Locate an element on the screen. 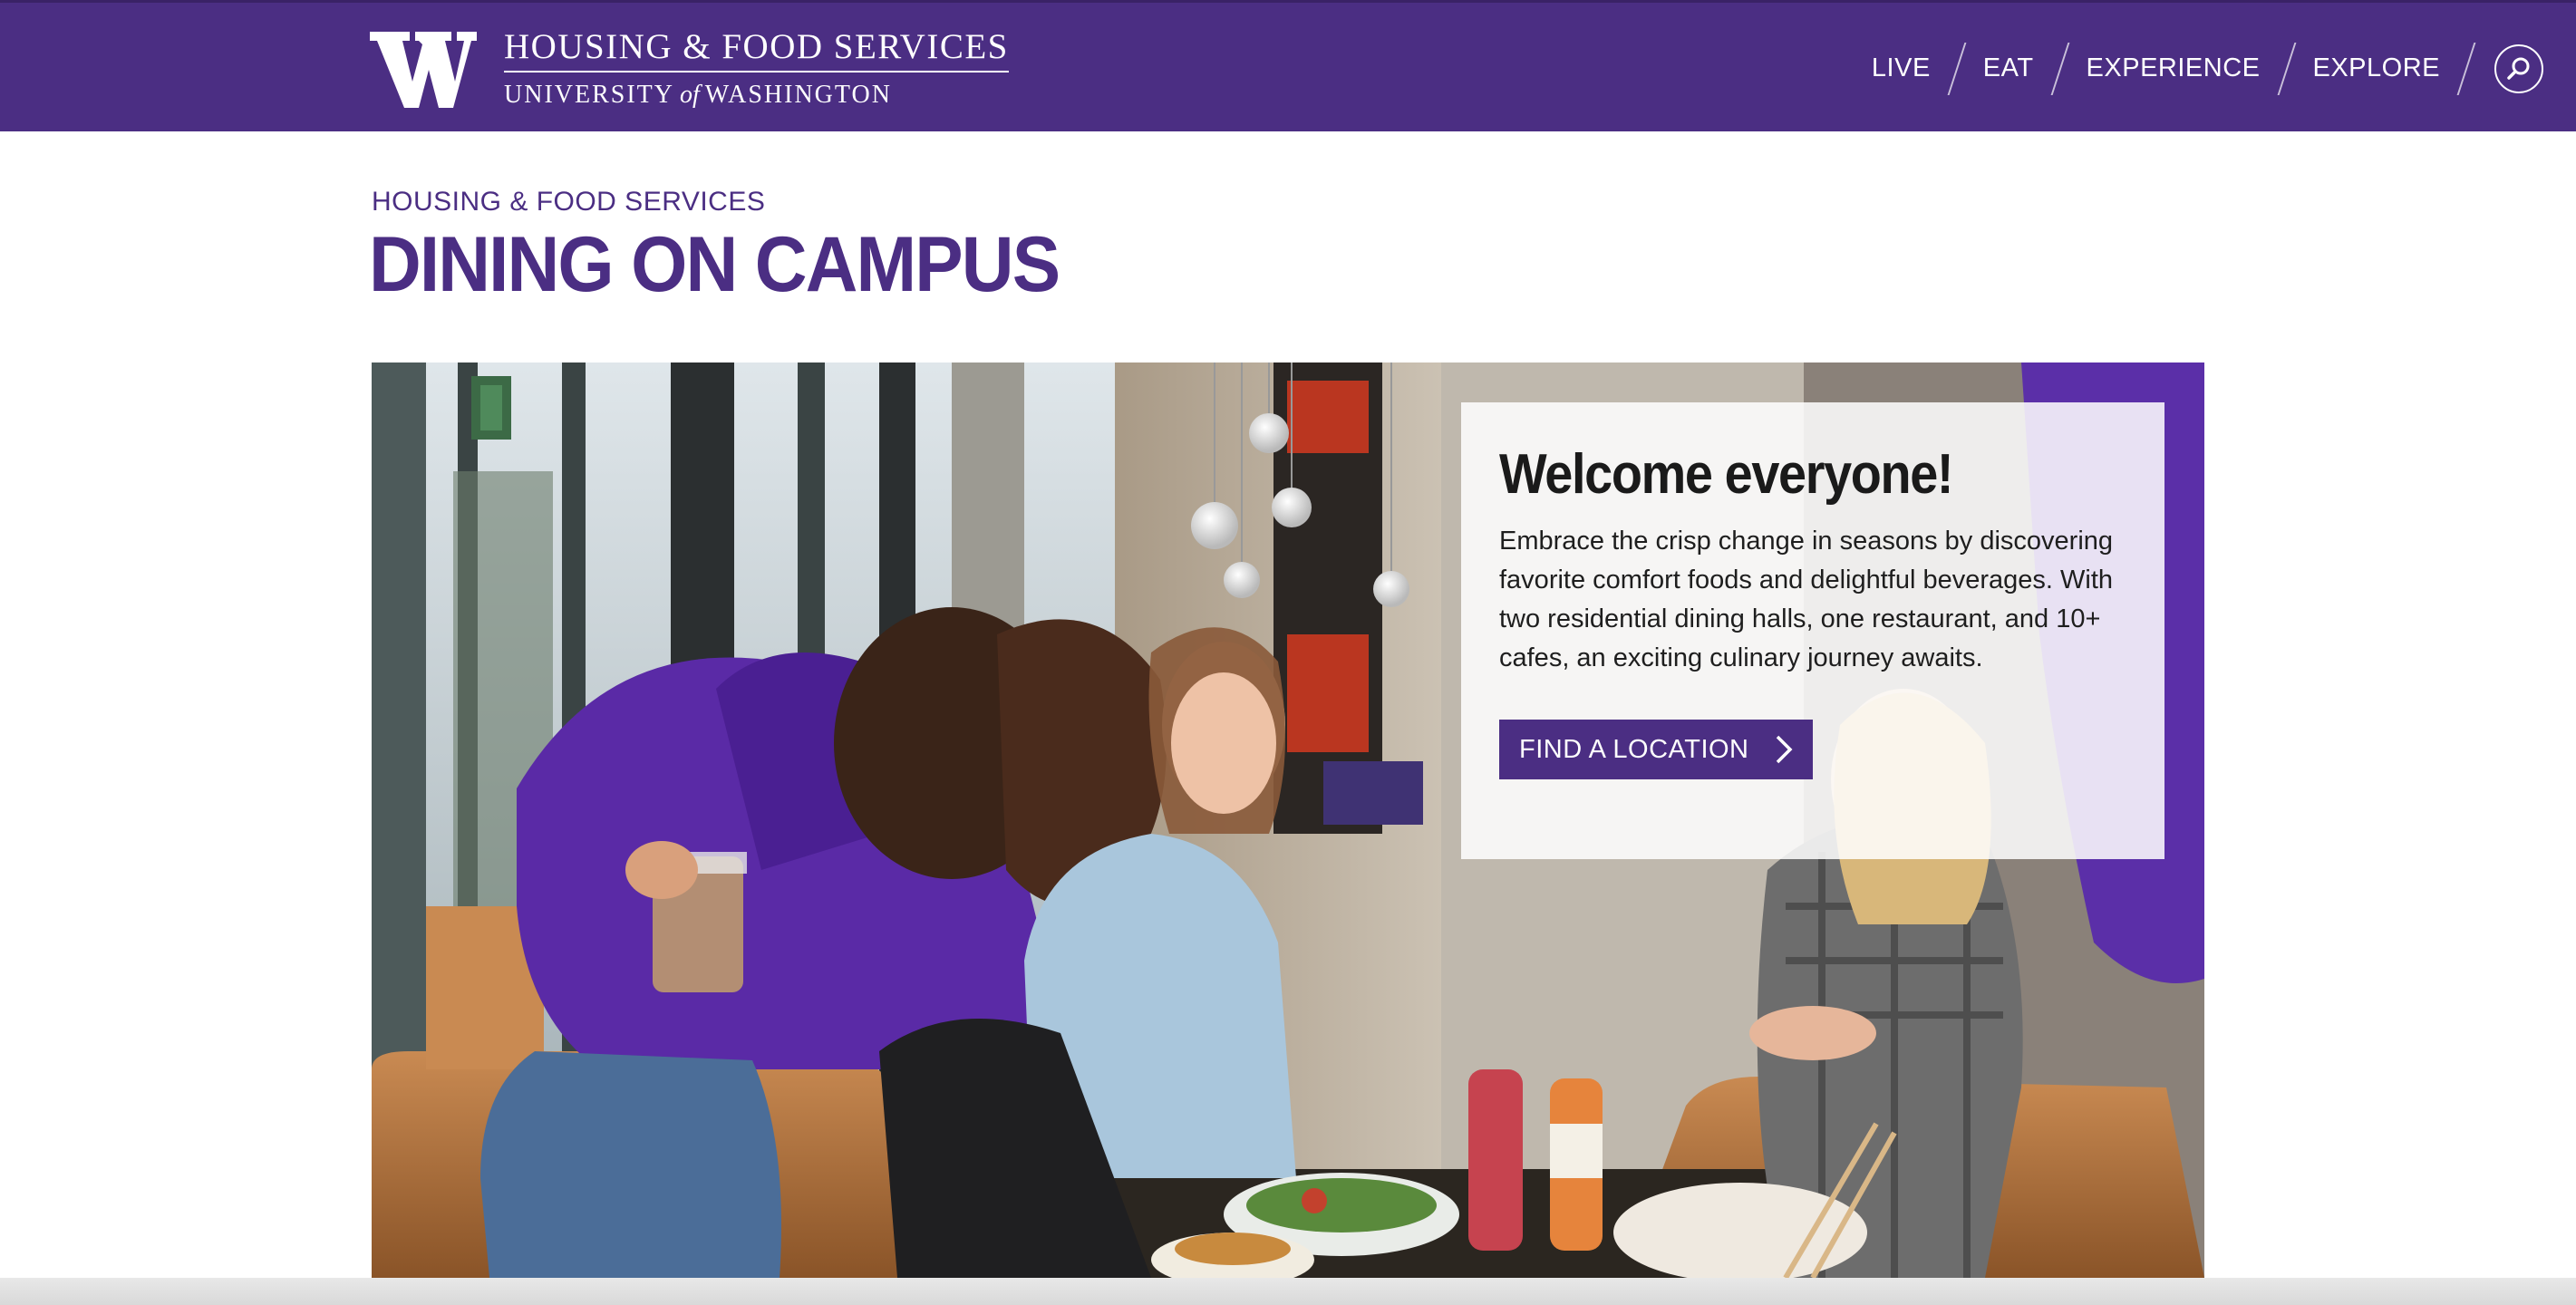 The width and height of the screenshot is (2576, 1305). nav-item-experience: EXPERIENCE is located at coordinates (2173, 68).